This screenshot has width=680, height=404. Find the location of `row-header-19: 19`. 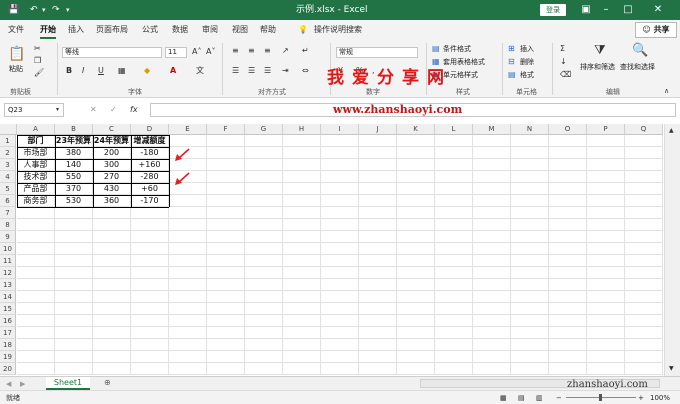

row-header-19: 19 is located at coordinates (8, 357).